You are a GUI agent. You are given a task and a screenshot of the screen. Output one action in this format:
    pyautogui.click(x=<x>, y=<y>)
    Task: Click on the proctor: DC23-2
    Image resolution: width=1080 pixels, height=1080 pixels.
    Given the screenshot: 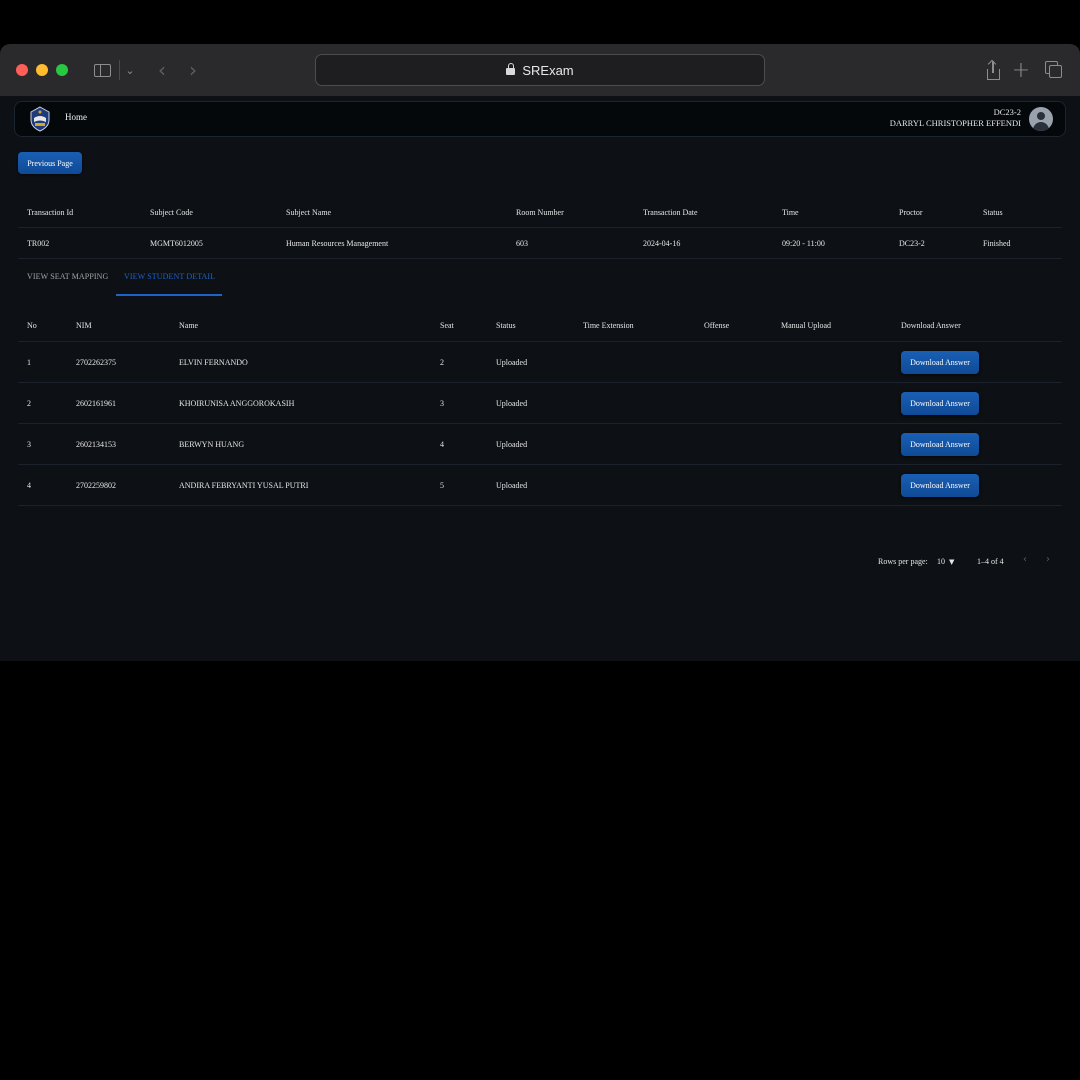 What is the action you would take?
    pyautogui.click(x=932, y=243)
    